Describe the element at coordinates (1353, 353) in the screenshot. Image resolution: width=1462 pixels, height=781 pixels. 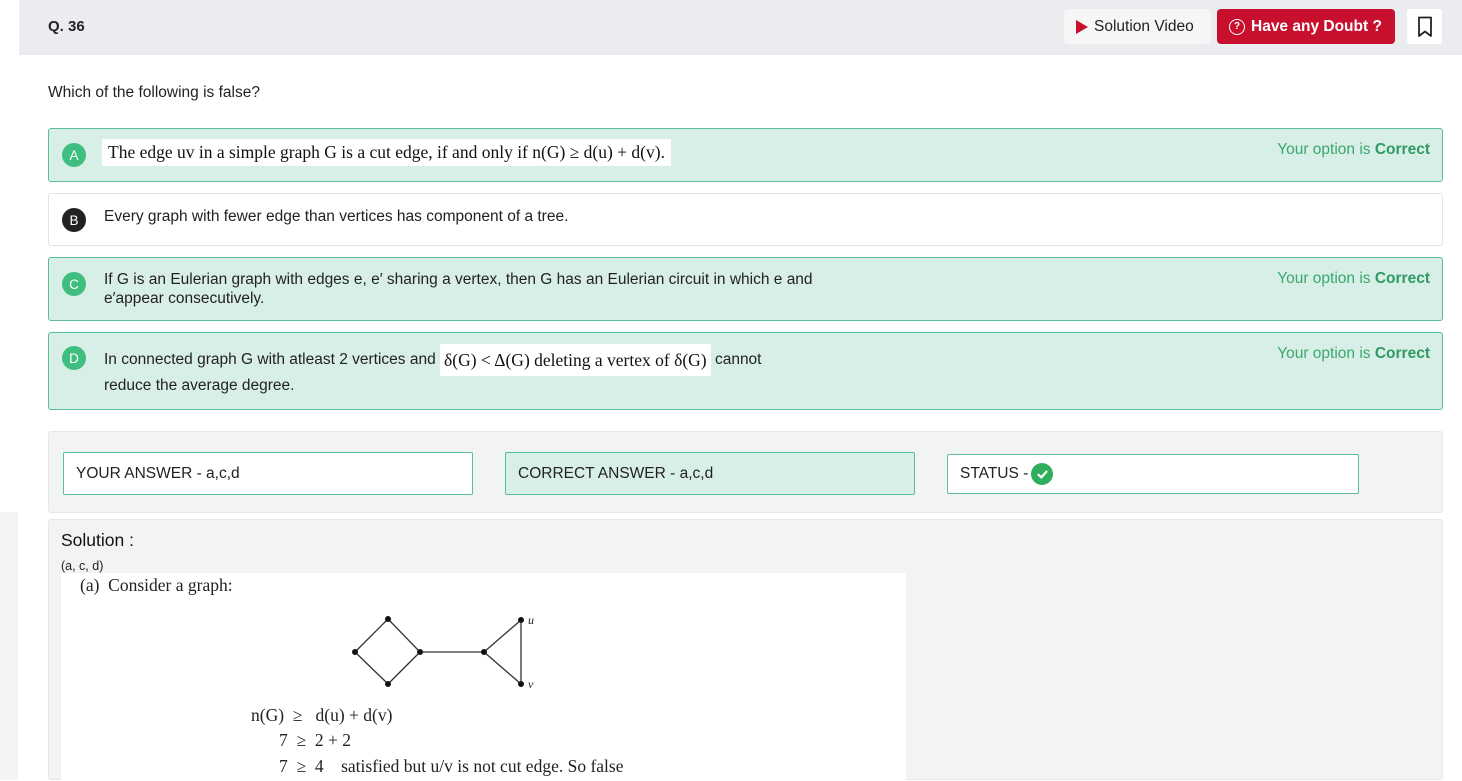
I see `option-d-verdict: Your option is Correct` at that location.